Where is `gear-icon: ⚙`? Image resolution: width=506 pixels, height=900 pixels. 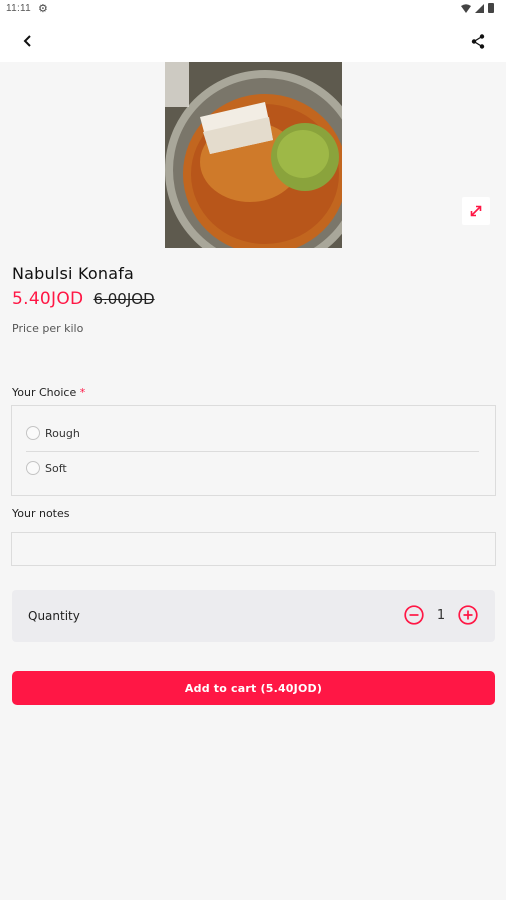 gear-icon: ⚙ is located at coordinates (43, 9).